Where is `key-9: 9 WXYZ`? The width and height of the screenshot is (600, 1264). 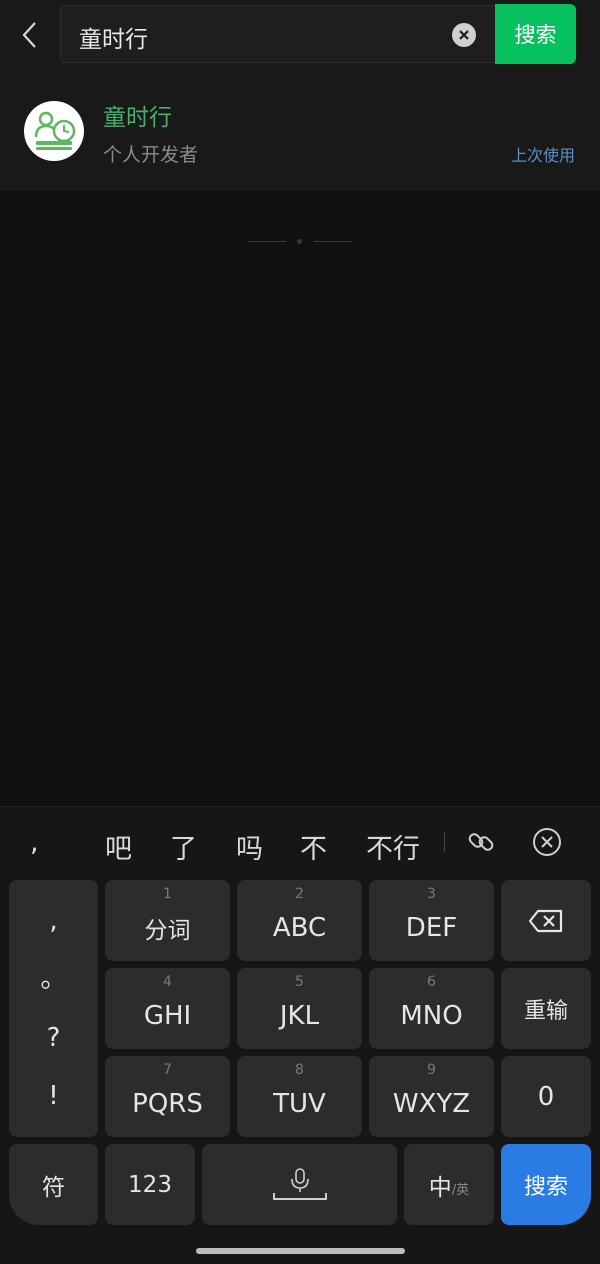
key-9: 9 WXYZ is located at coordinates (431, 1096).